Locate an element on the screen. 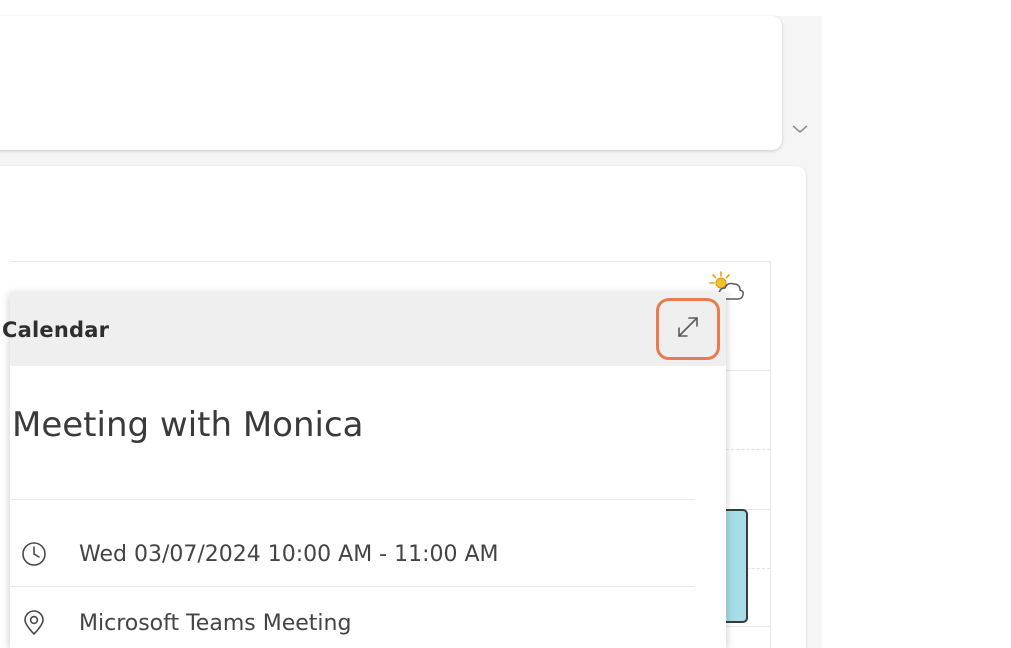 This screenshot has height=648, width=1011. expand-diagonal-arrows-icon is located at coordinates (688, 329).